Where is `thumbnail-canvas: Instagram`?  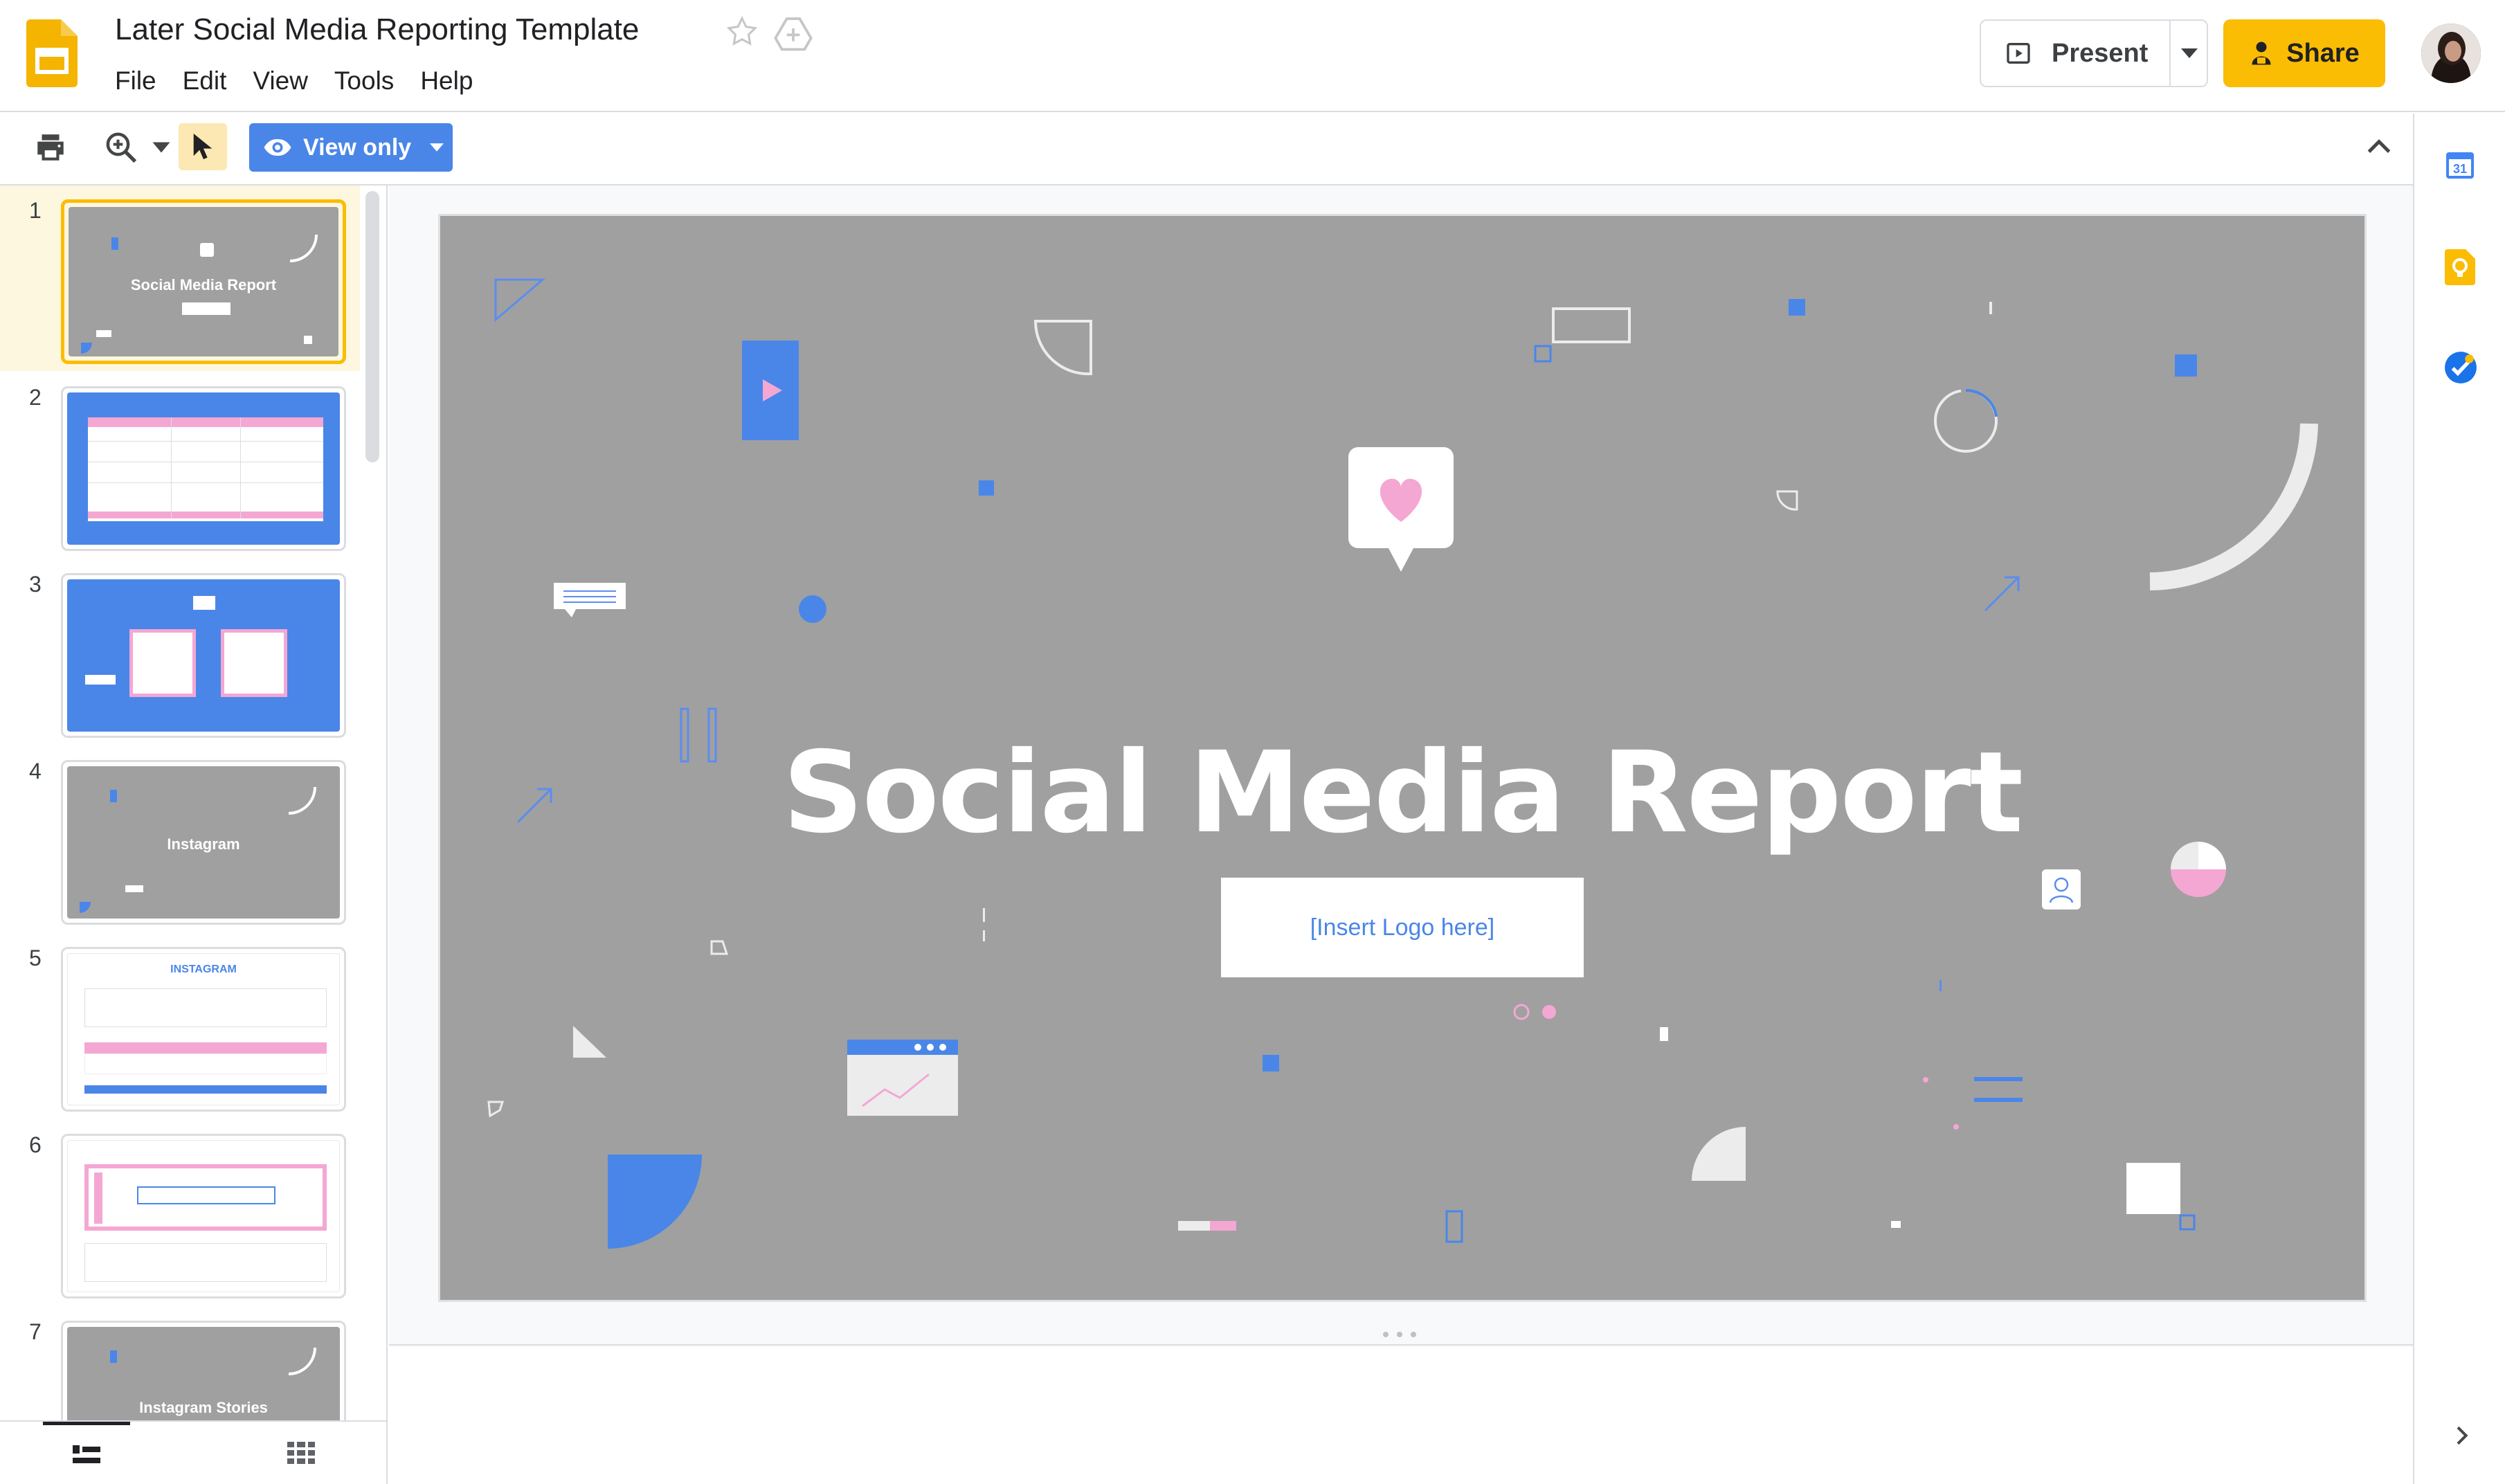
thumbnail-canvas: Instagram is located at coordinates (203, 843).